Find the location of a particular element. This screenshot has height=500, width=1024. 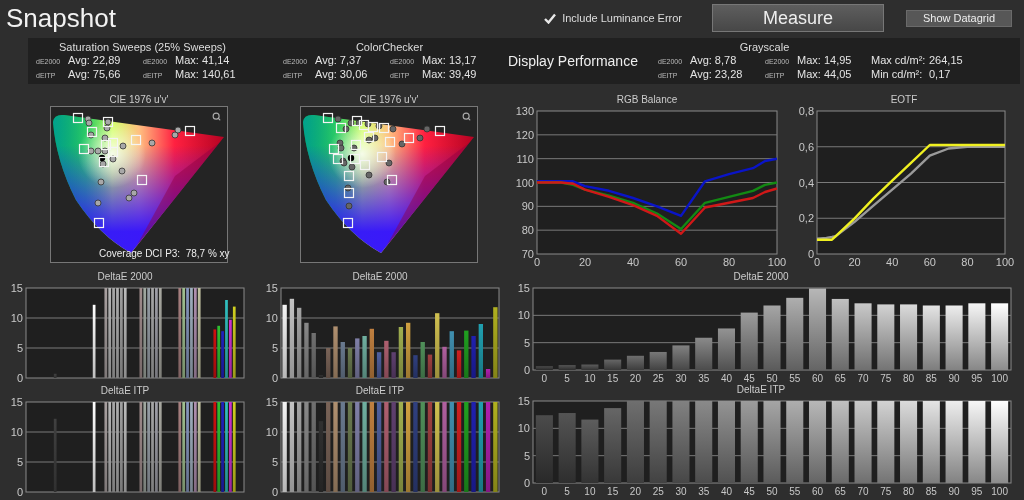

axis-tick-label: 130 is located at coordinates (524, 111).